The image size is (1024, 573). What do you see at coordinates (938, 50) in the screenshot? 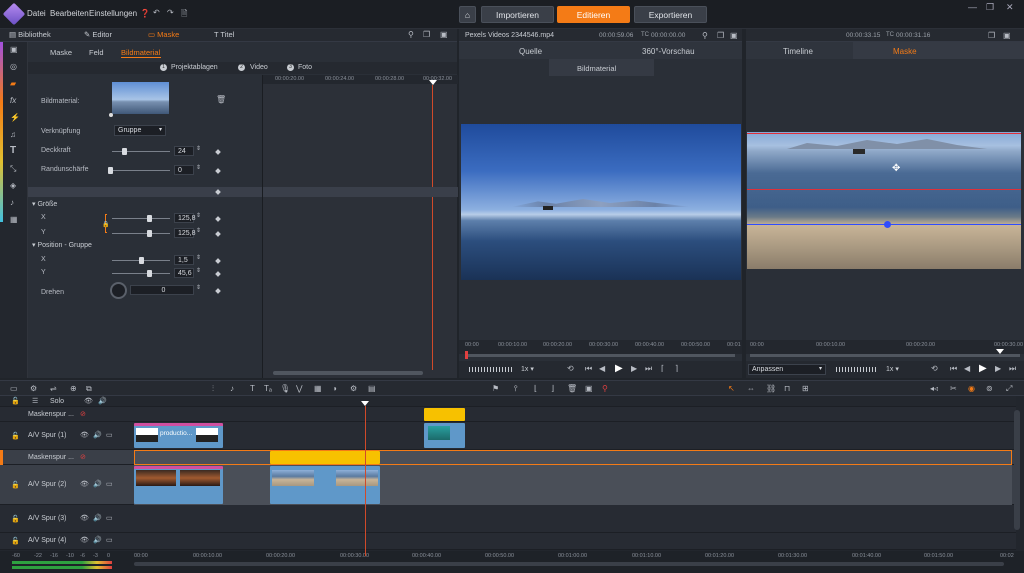
I see `tab-maske-preview: Maske` at bounding box center [938, 50].